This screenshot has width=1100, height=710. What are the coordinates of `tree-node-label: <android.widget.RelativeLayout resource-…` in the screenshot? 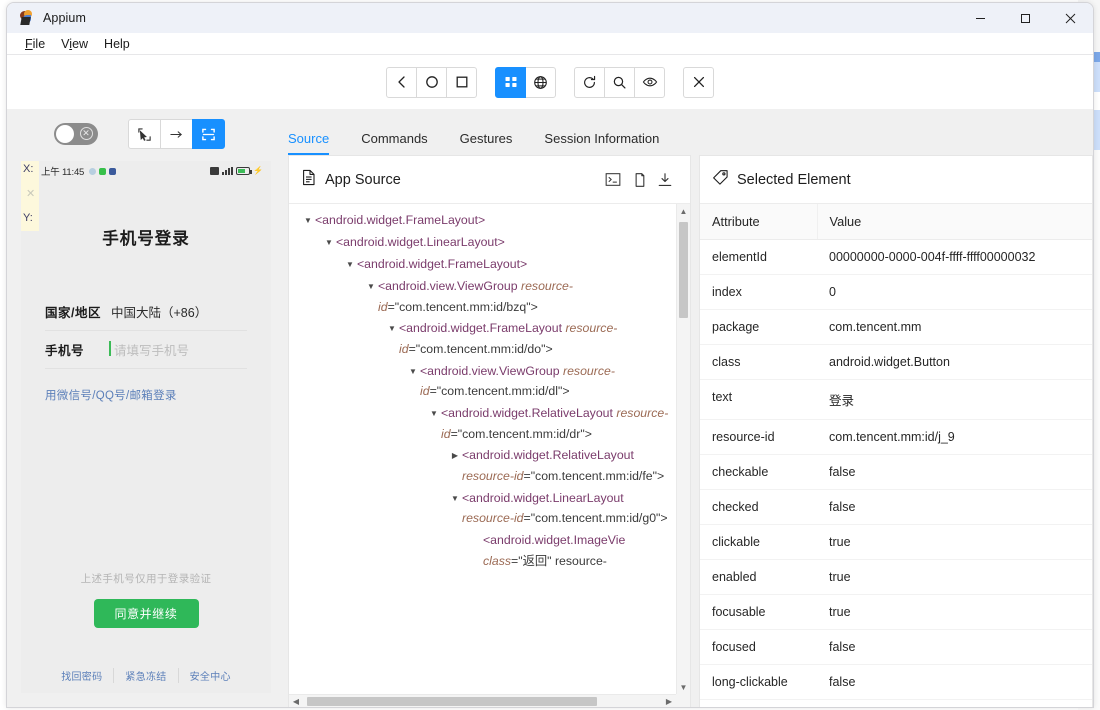 It's located at (558, 423).